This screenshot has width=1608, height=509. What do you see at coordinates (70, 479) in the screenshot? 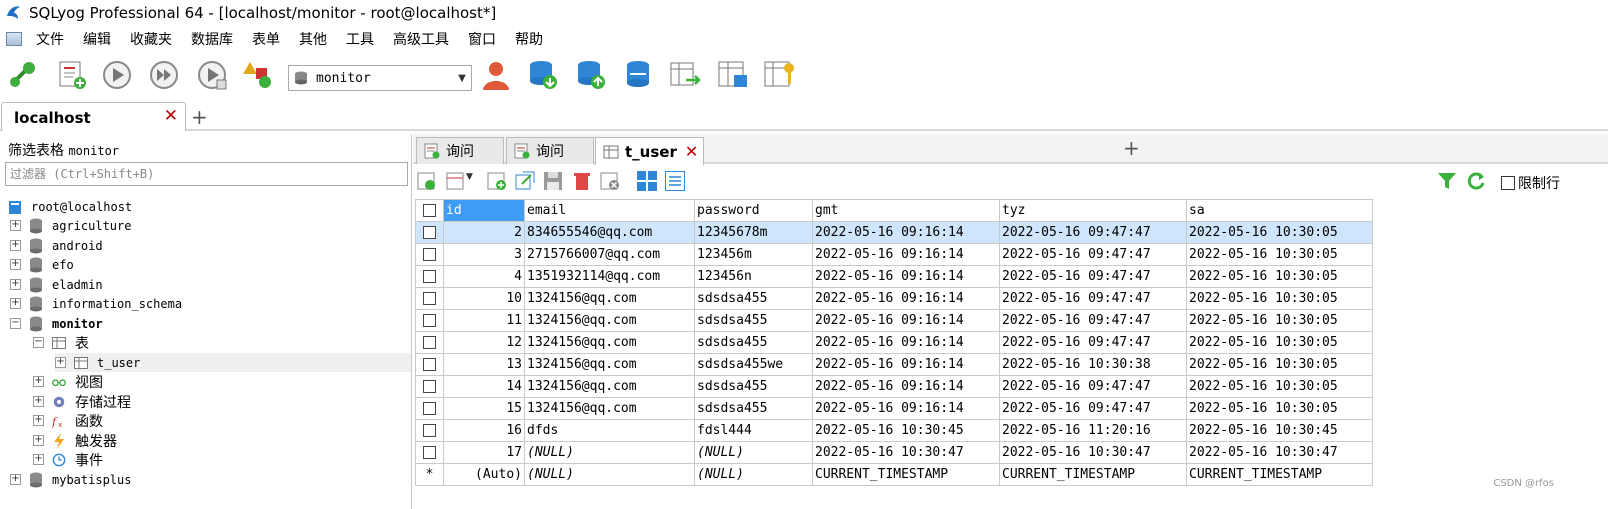
I see `tree-db-mybatisplus: + mybatisplus` at bounding box center [70, 479].